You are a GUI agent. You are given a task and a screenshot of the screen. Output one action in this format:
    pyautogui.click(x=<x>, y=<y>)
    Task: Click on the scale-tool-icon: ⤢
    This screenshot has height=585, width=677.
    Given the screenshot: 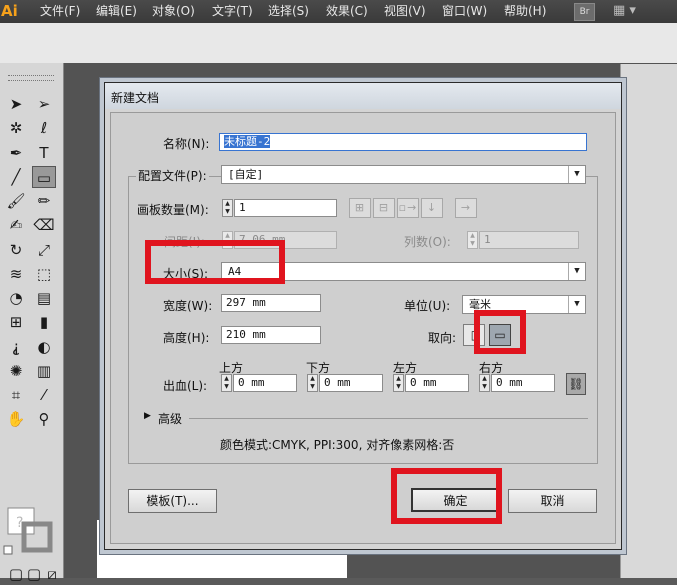 What is the action you would take?
    pyautogui.click(x=44, y=250)
    